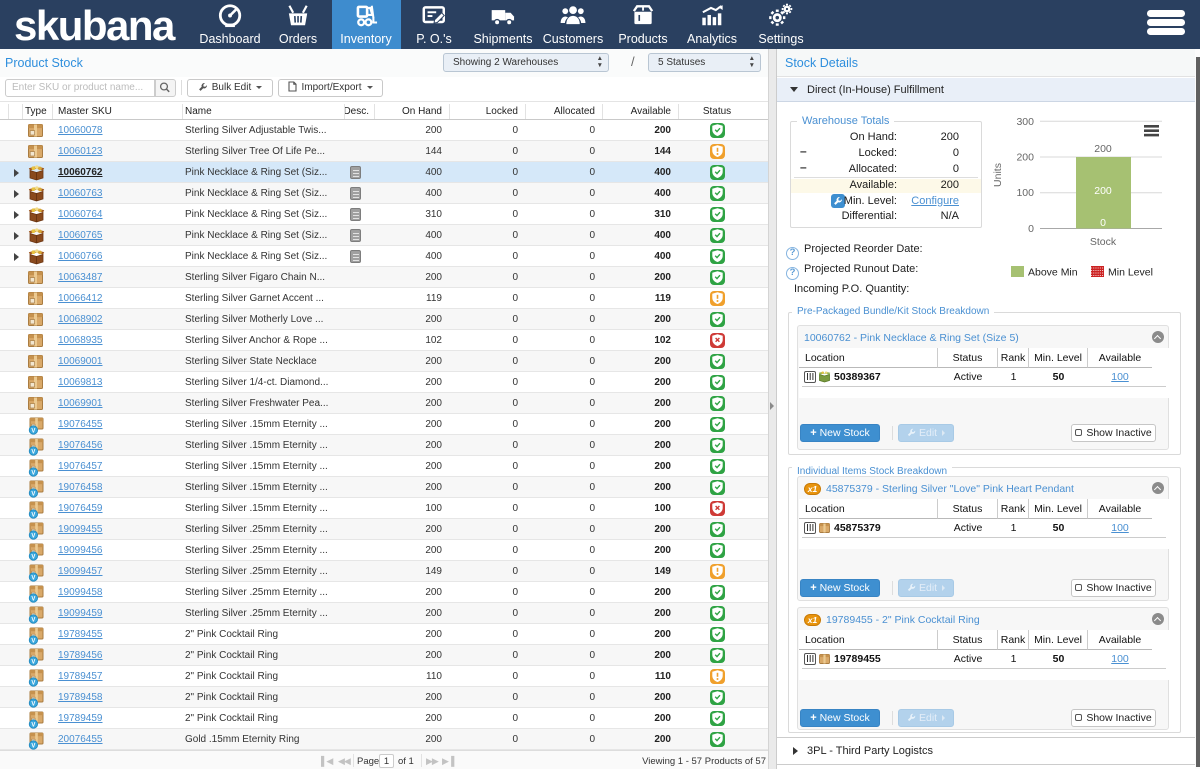 Image resolution: width=1200 pixels, height=769 pixels. What do you see at coordinates (1025, 122) in the screenshot?
I see `svg-text: 300` at bounding box center [1025, 122].